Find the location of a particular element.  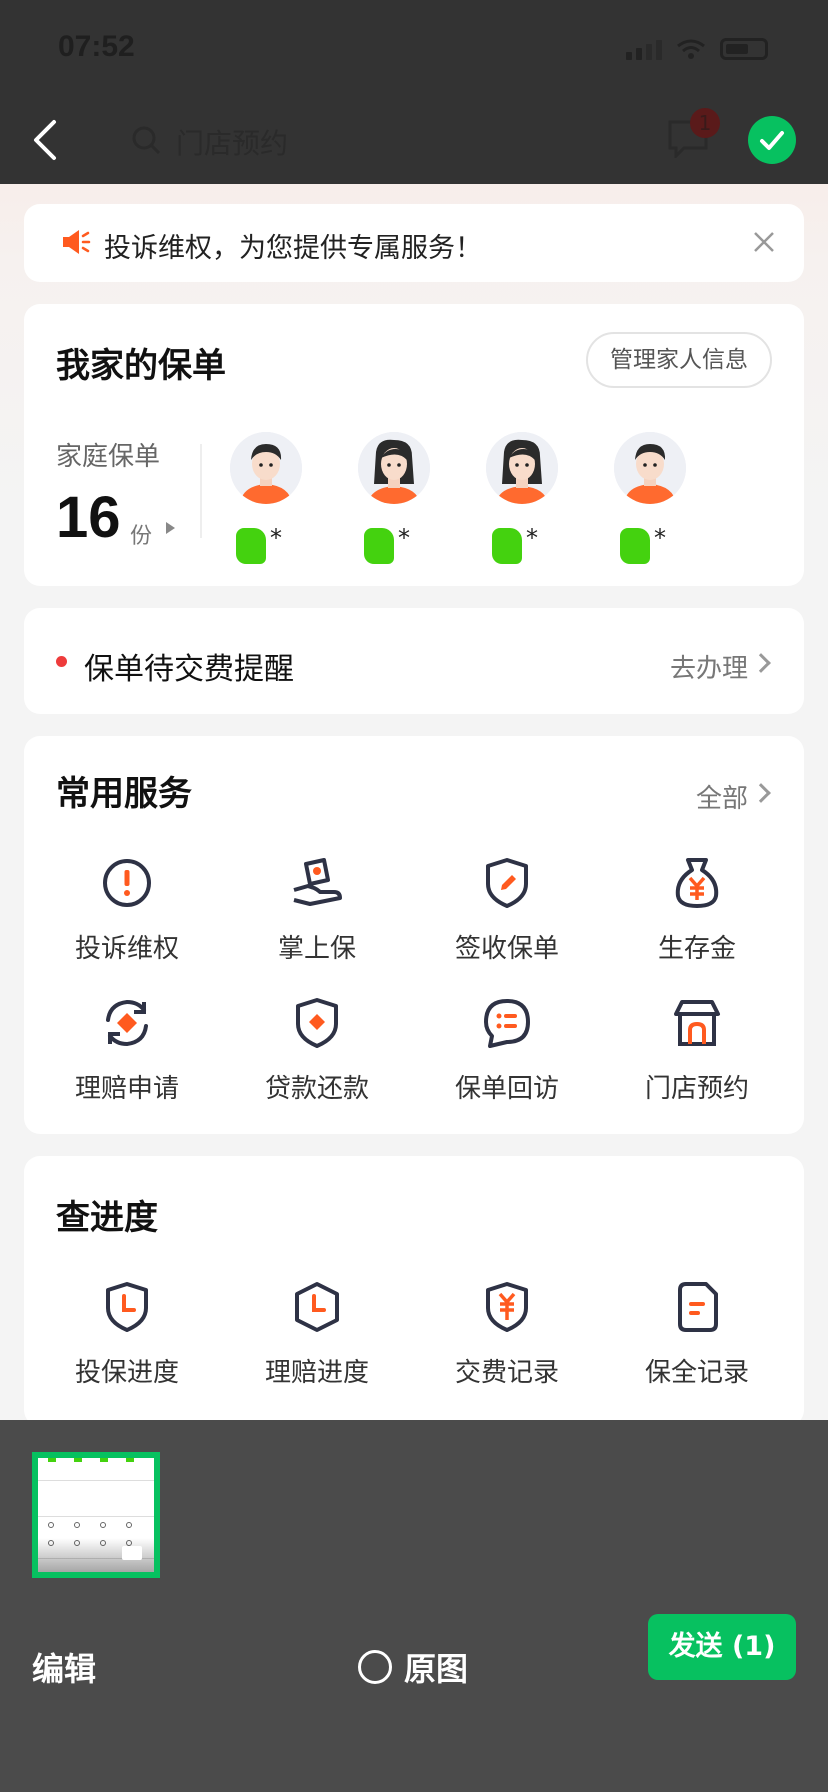

edit-button: 编辑 is located at coordinates (64, 1667).